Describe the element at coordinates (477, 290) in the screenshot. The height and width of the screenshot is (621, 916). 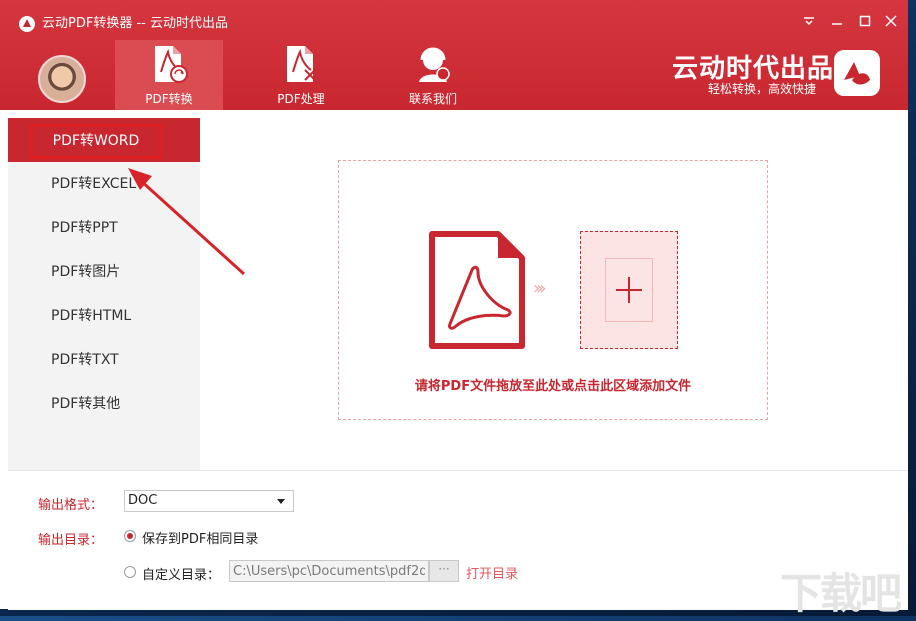
I see `pdf-file-icon` at that location.